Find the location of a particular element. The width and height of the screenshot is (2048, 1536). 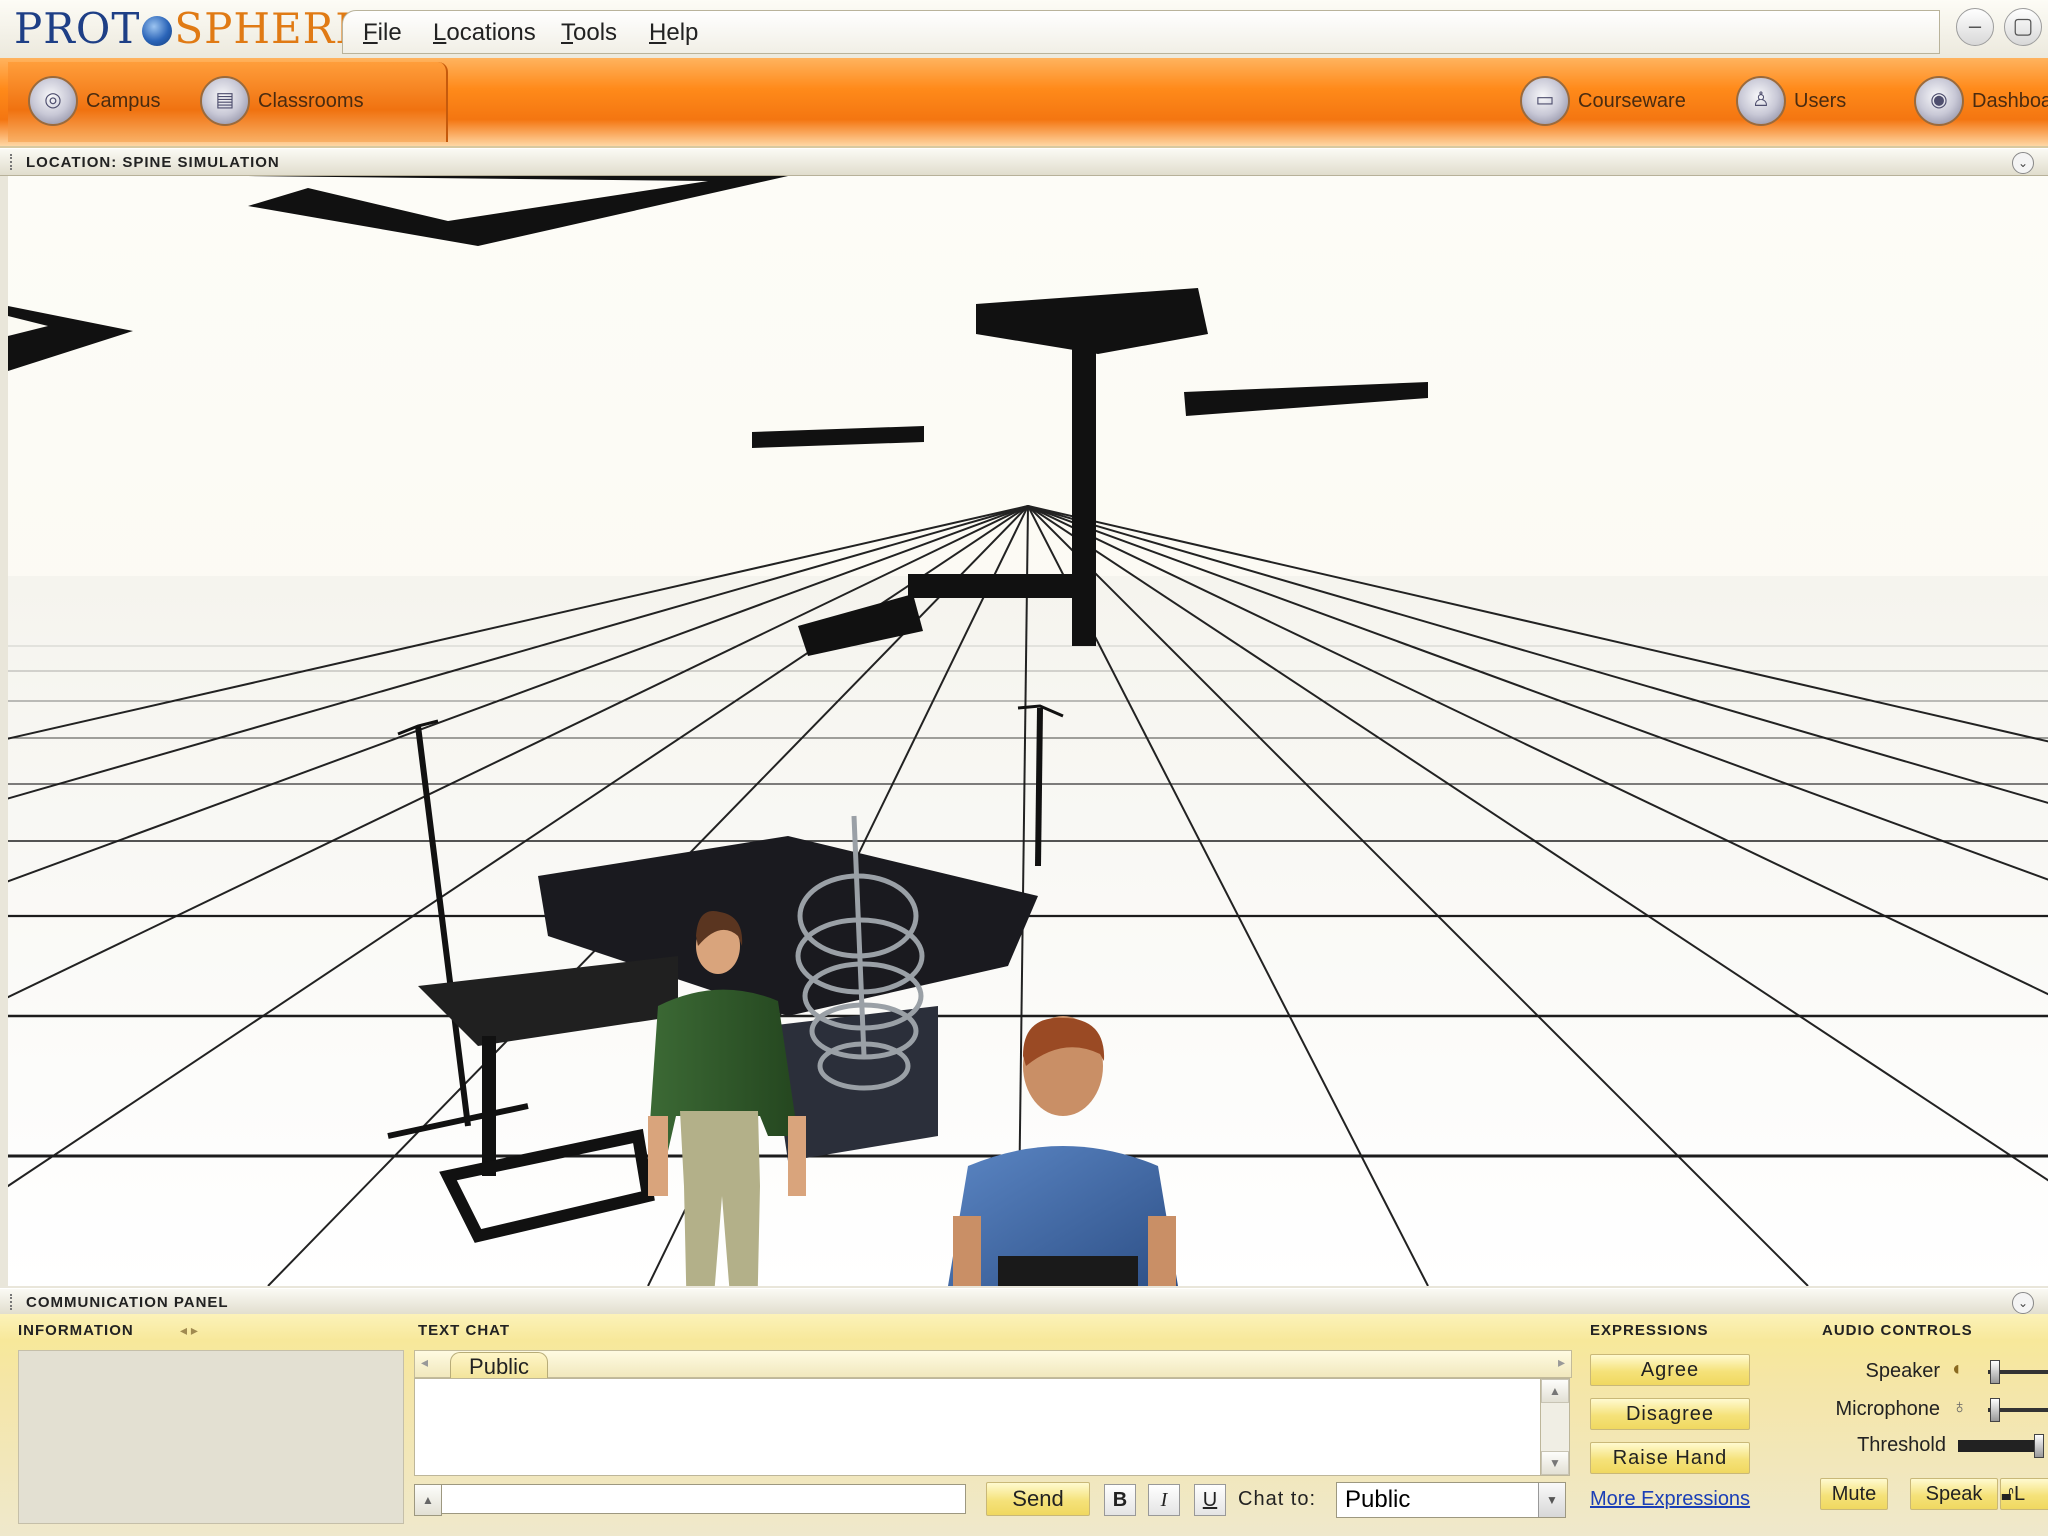

location-bar: LOCATION: SPINE SIMULATION ⌄ is located at coordinates (1024, 162).